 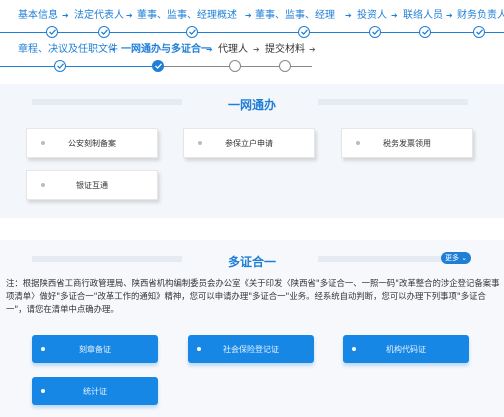 What do you see at coordinates (95, 391) in the screenshot?
I see `duozheng-item-statistics: 统计证` at bounding box center [95, 391].